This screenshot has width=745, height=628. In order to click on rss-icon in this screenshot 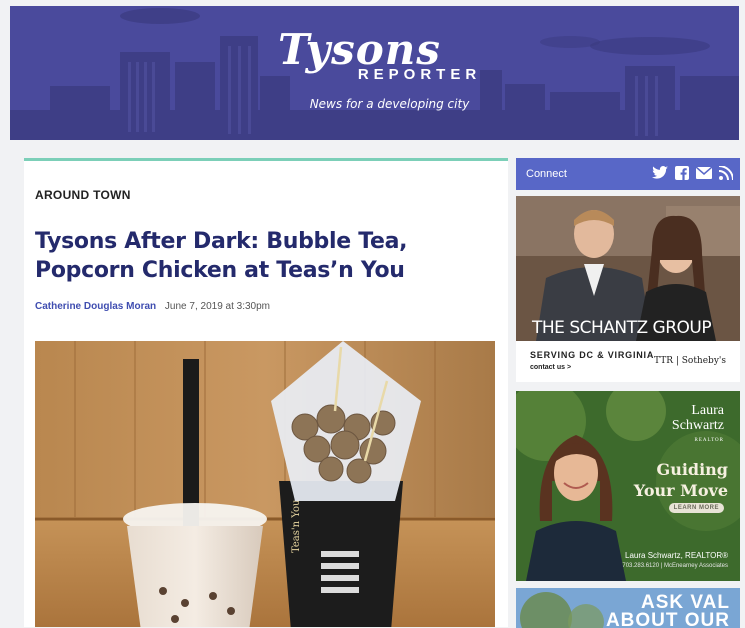, I will do `click(726, 173)`.